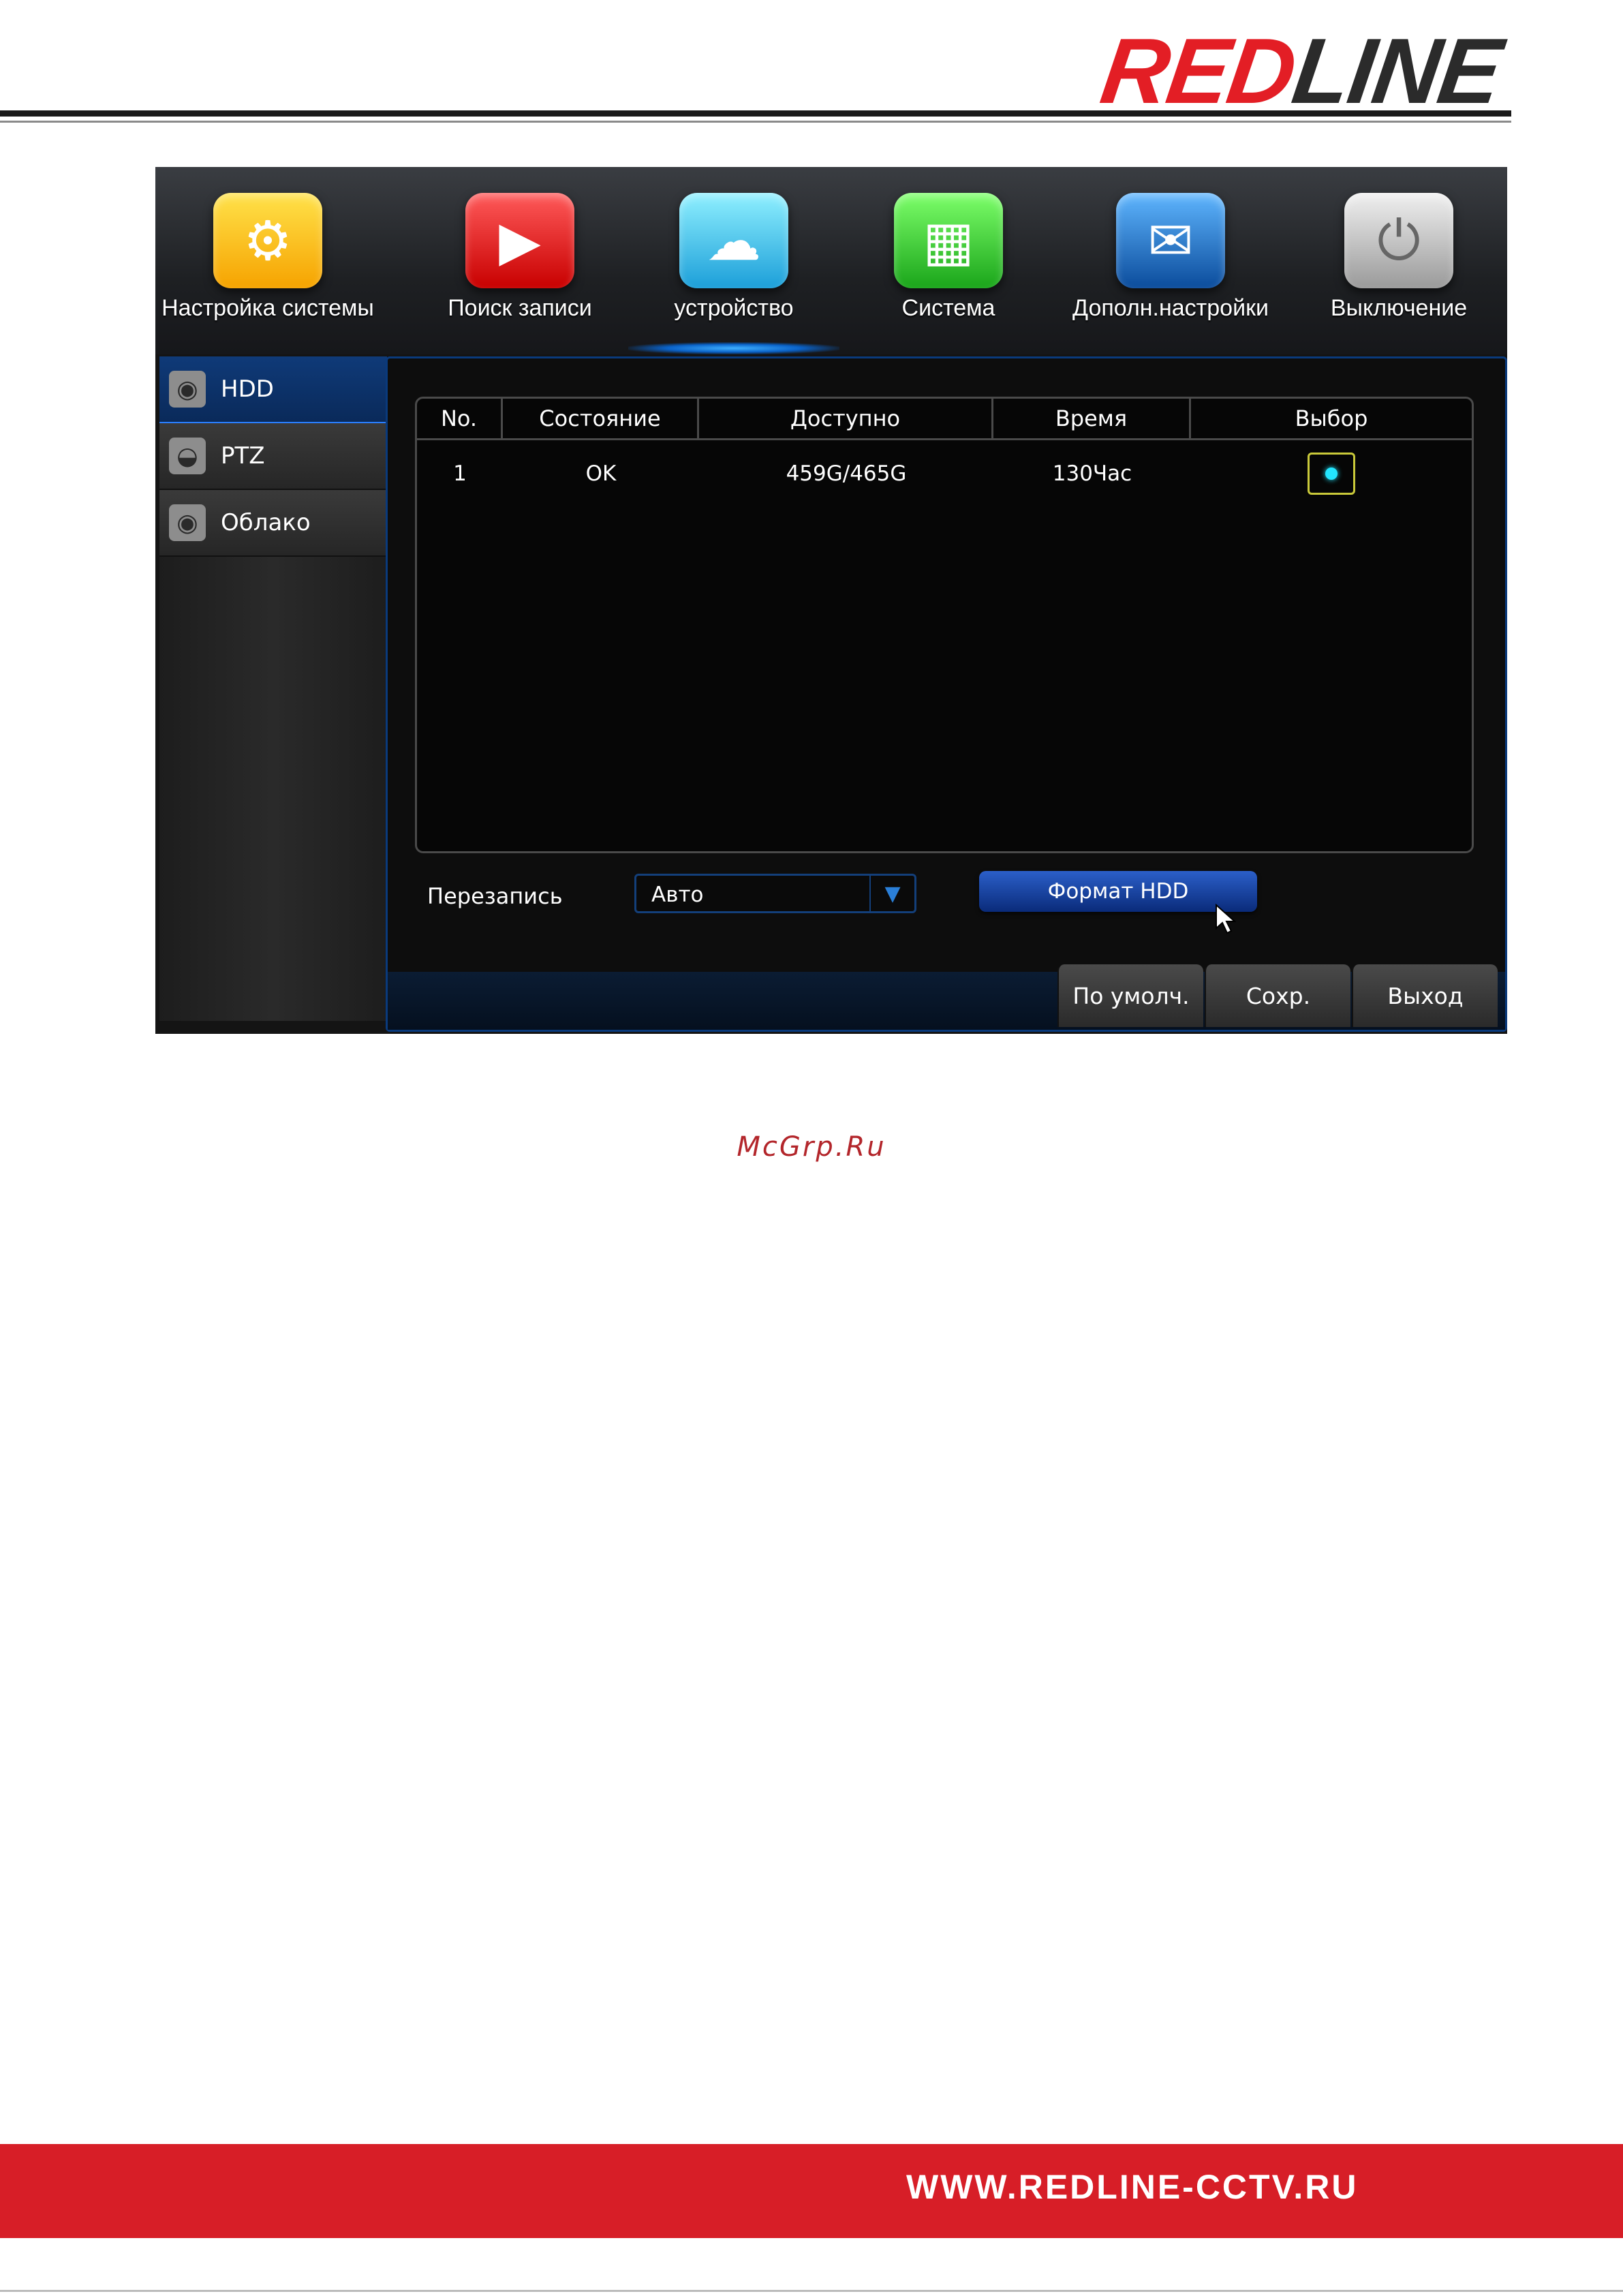 This screenshot has width=1623, height=2296. What do you see at coordinates (267, 308) in the screenshot?
I see `tab-label: Настройка системы` at bounding box center [267, 308].